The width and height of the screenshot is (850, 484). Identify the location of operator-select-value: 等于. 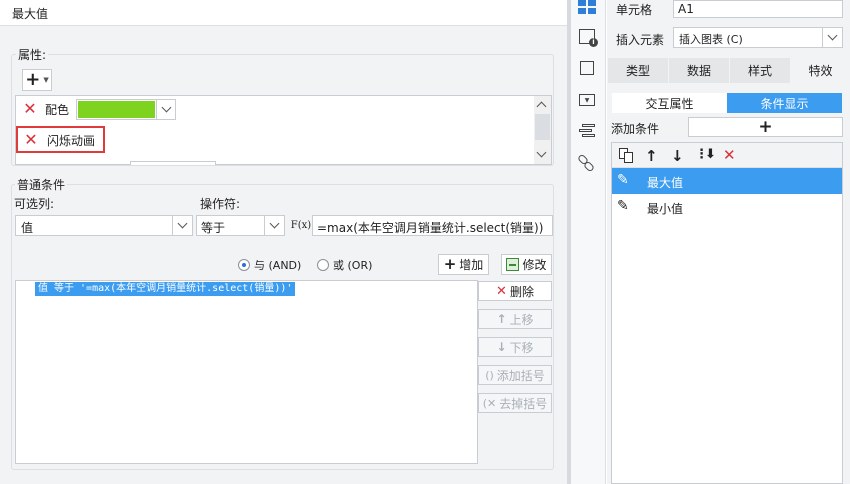
(213, 228).